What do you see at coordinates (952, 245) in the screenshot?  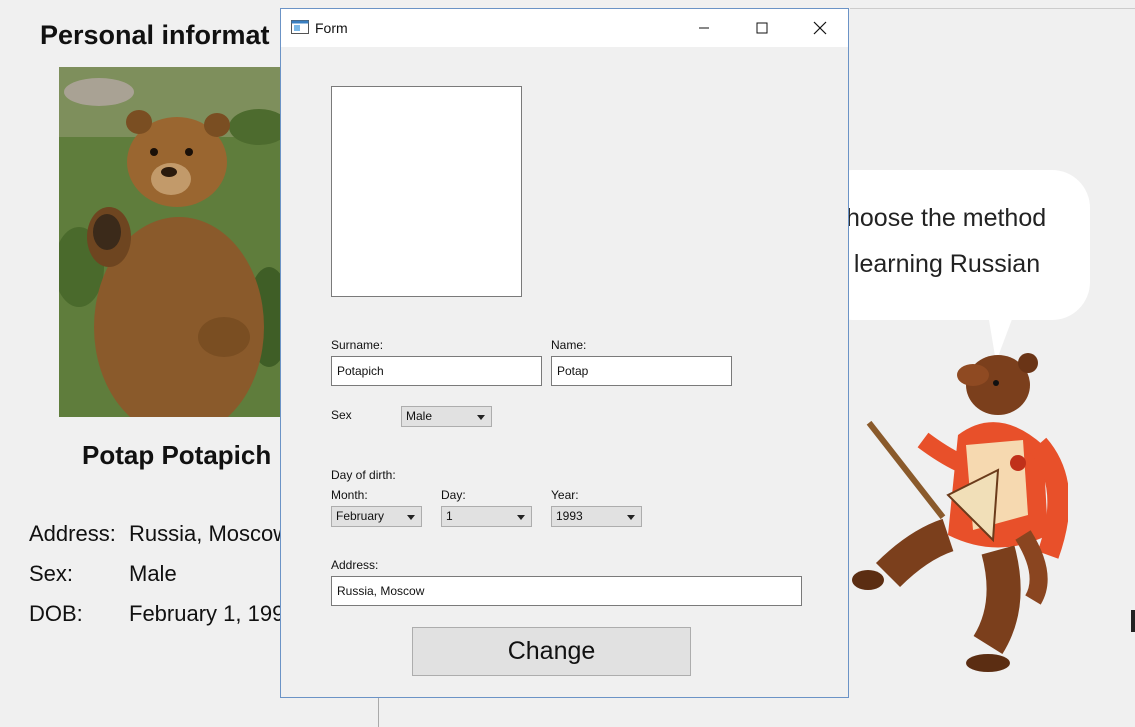 I see `speech-bubble` at bounding box center [952, 245].